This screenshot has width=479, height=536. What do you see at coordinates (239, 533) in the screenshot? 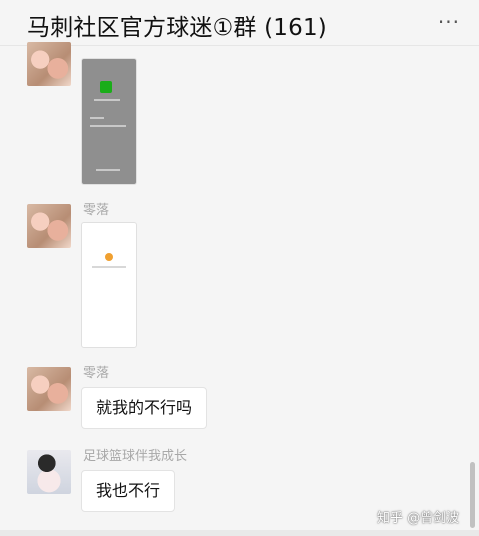
I see `input-area-edge` at bounding box center [239, 533].